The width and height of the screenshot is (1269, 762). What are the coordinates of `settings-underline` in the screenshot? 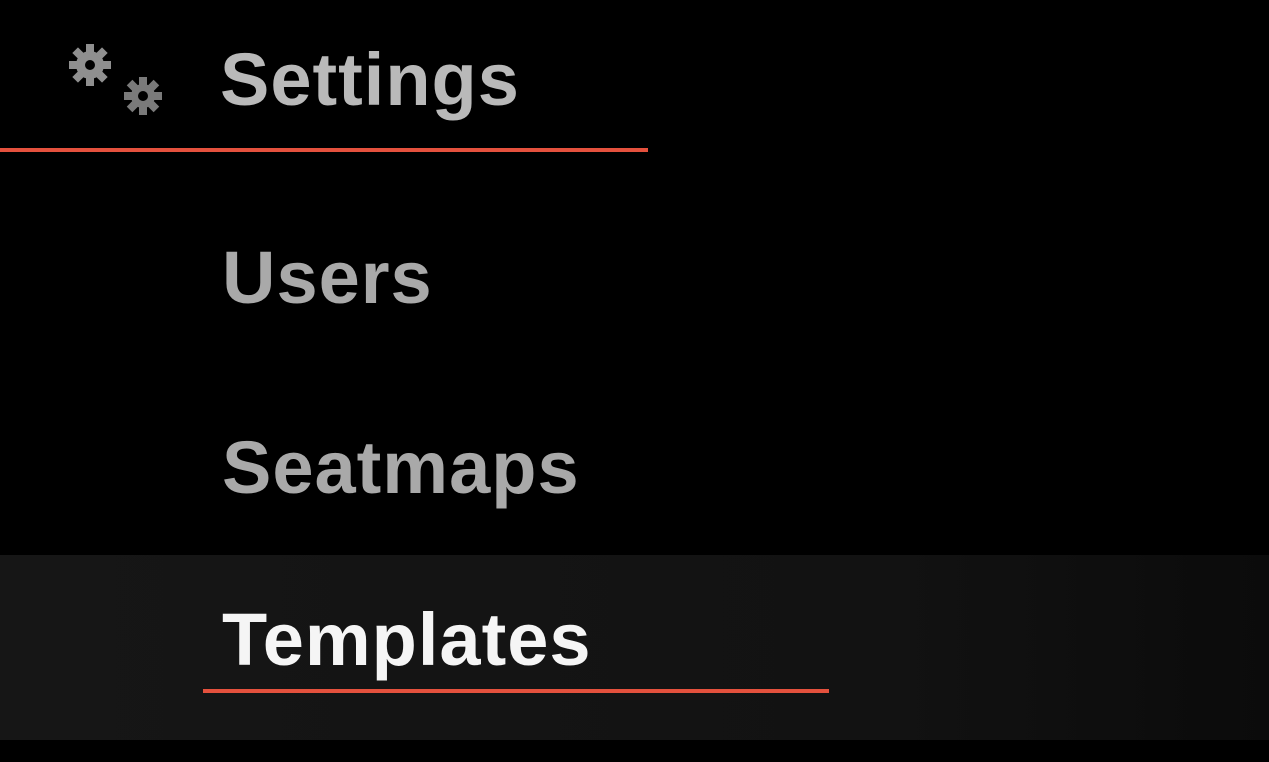 It's located at (324, 150).